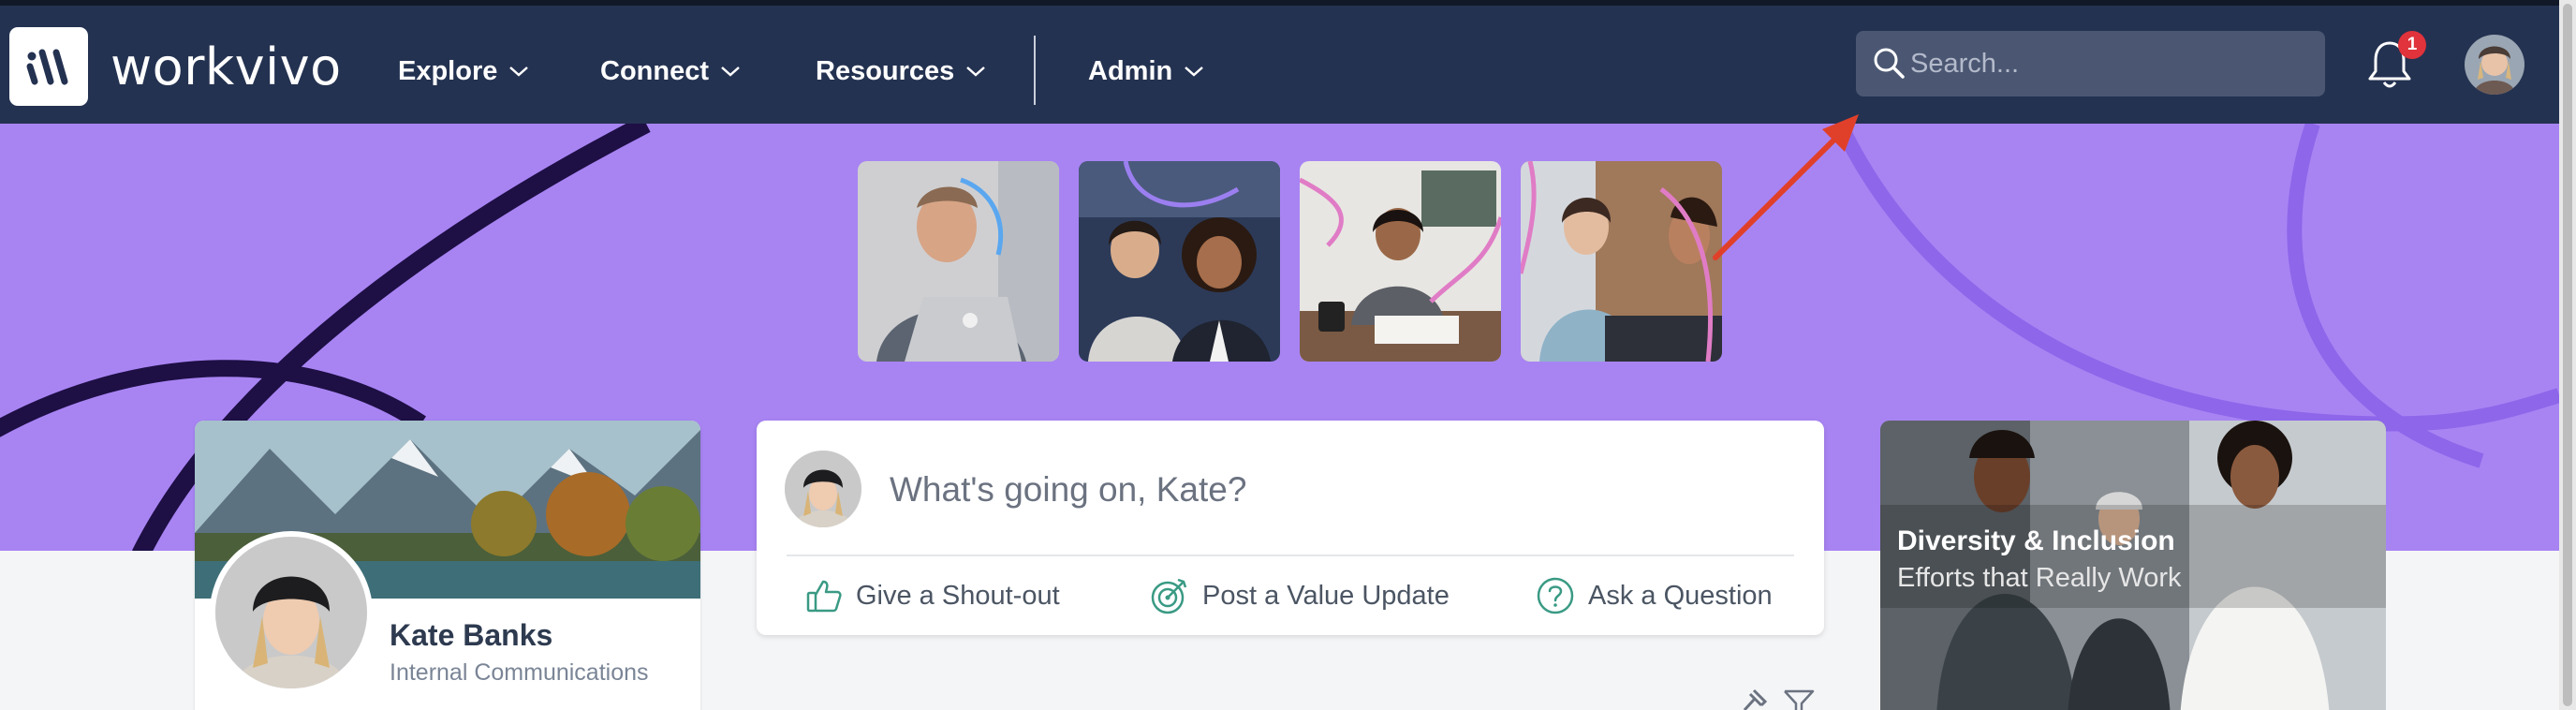 This screenshot has width=2576, height=710. I want to click on brand-name: workvivo, so click(226, 66).